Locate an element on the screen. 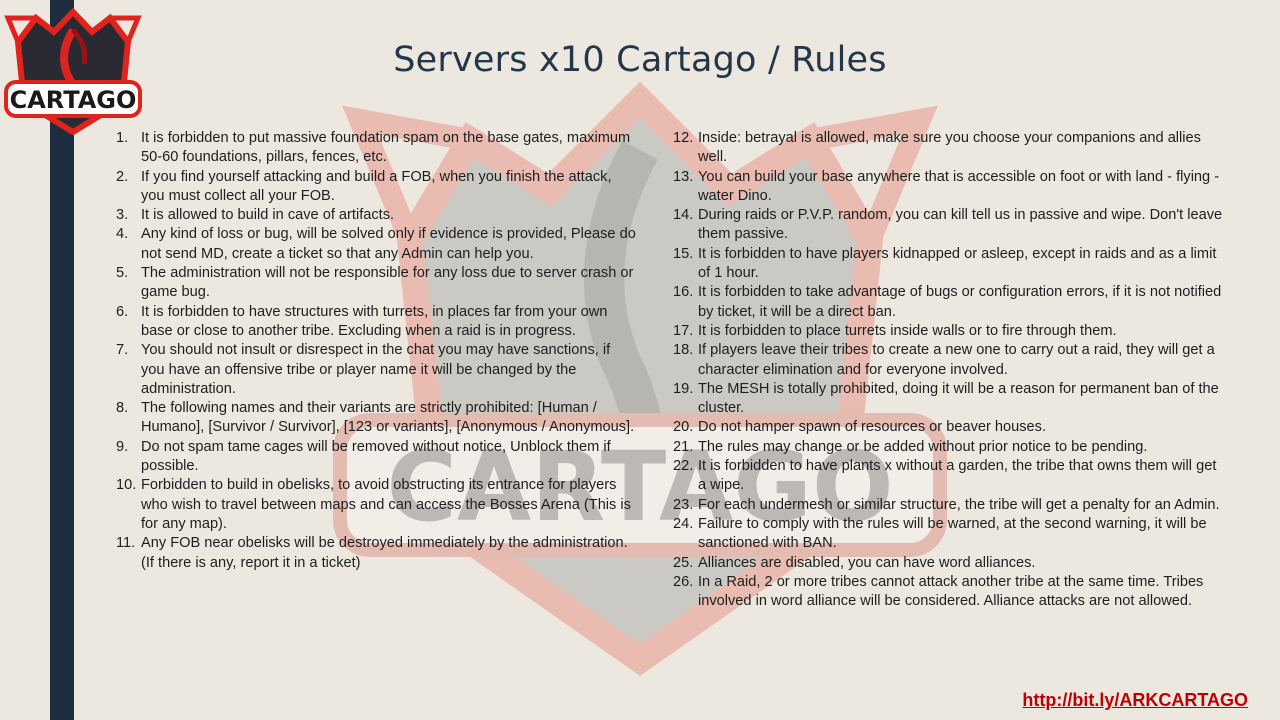 The width and height of the screenshot is (1280, 720). rule-number: 9. is located at coordinates (122, 446).